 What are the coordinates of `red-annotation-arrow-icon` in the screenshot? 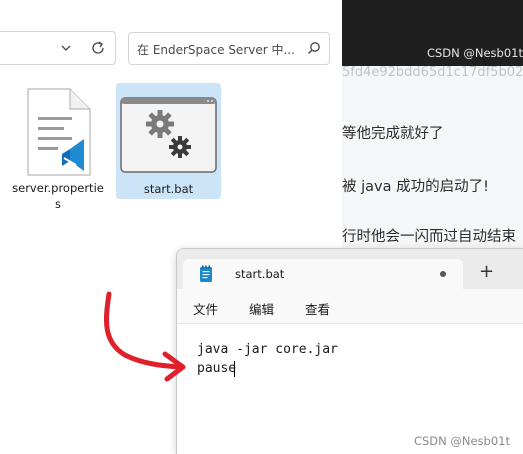 It's located at (144, 336).